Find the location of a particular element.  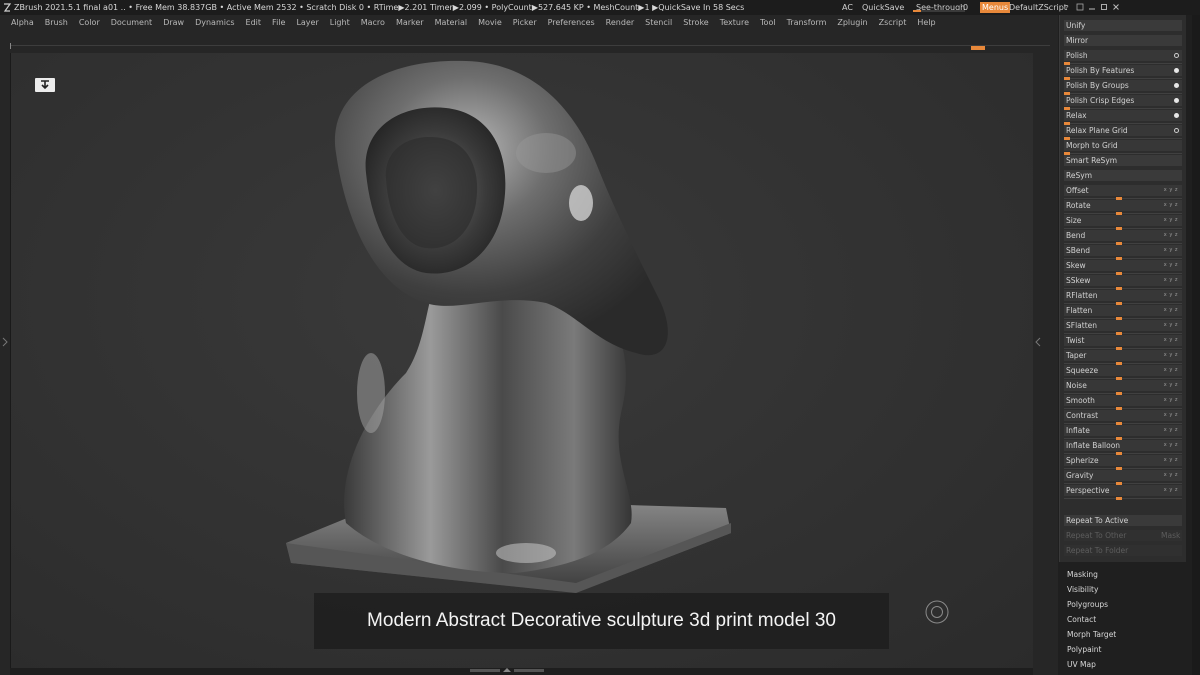

deform-bend: Bend x y z is located at coordinates (1123, 237).